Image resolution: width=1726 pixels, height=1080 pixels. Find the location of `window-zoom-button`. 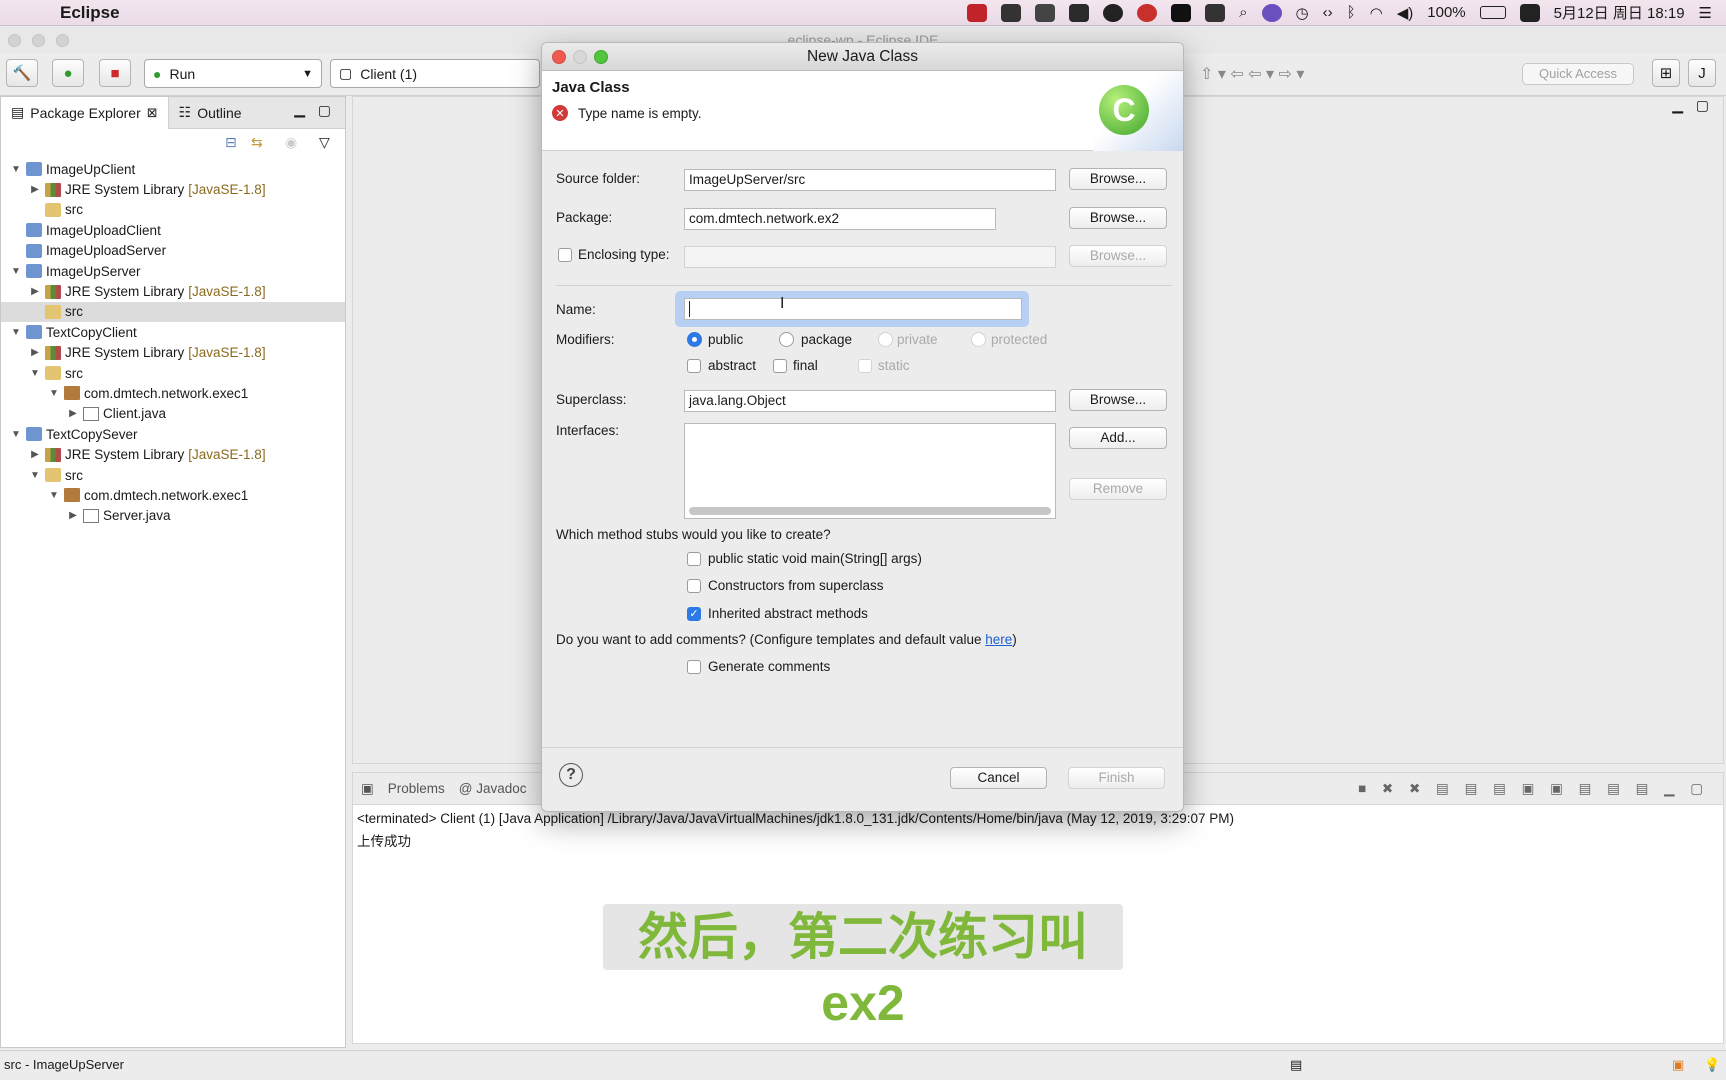

window-zoom-button is located at coordinates (62, 40).